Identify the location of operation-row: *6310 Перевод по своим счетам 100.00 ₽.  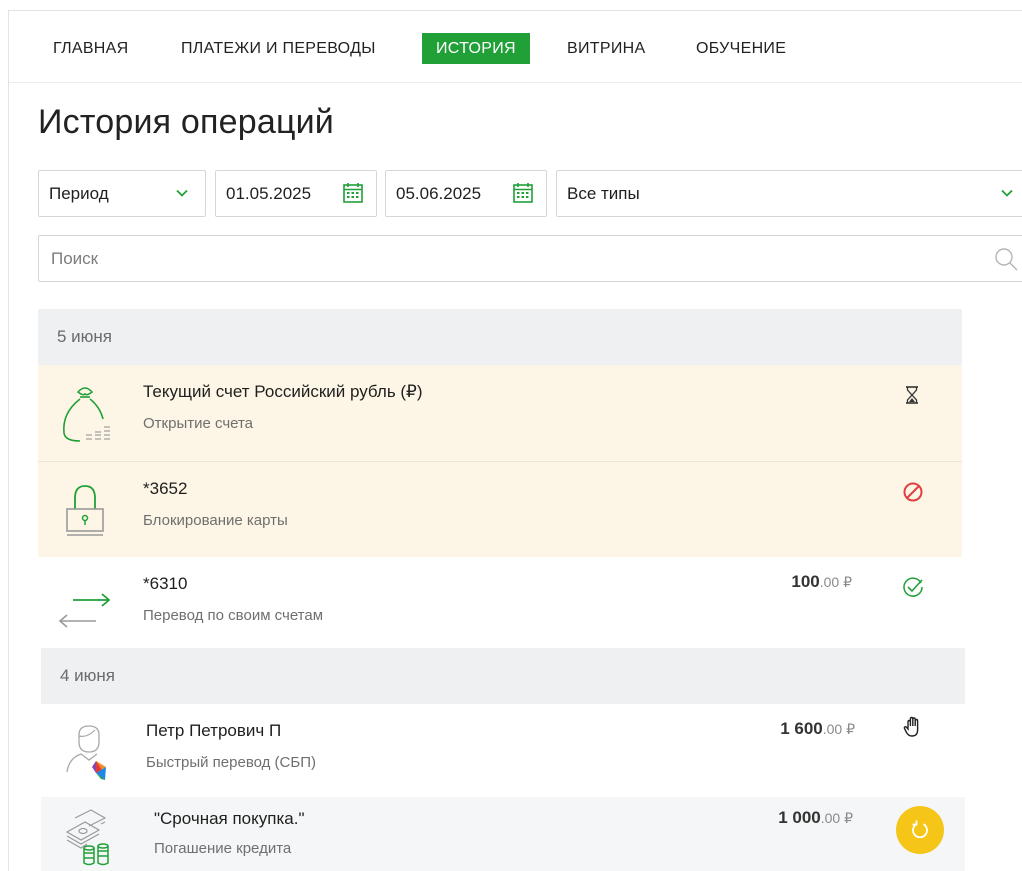
(500, 602).